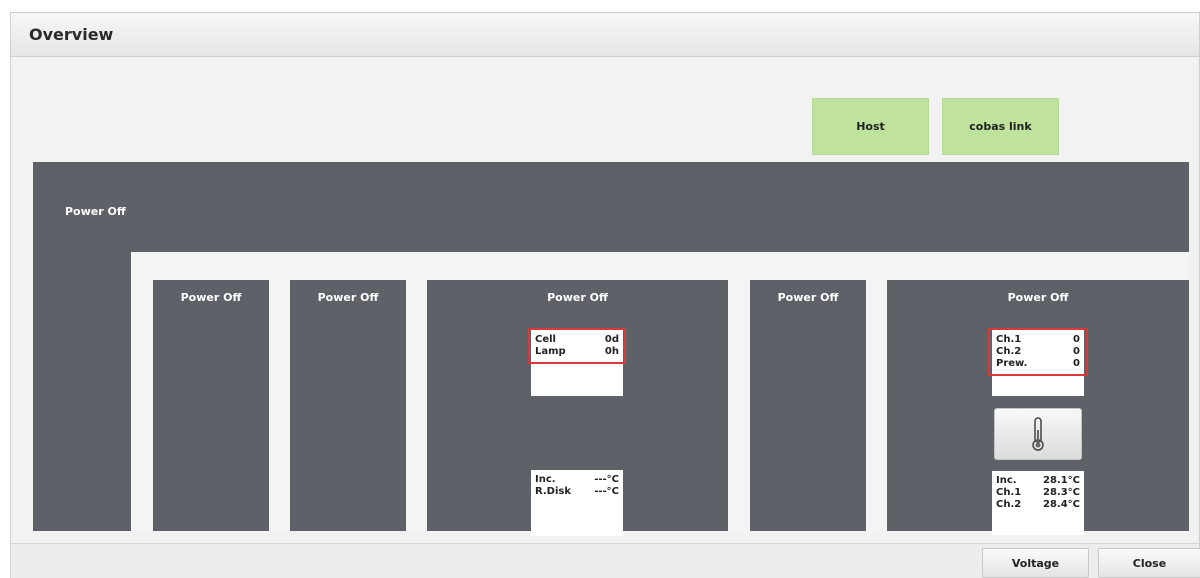 The width and height of the screenshot is (1200, 578). What do you see at coordinates (870, 126) in the screenshot?
I see `host-button: Host` at bounding box center [870, 126].